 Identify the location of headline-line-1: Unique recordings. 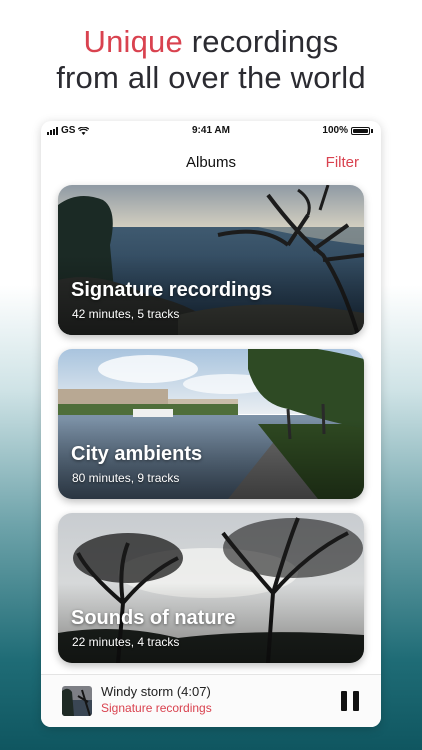
(211, 42).